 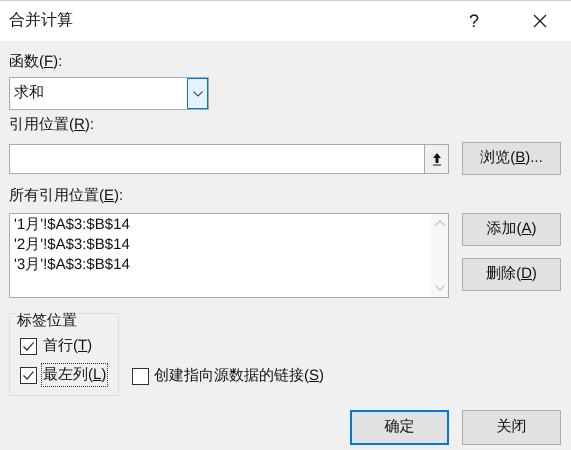 I want to click on reference-label: 引用位置(R):, so click(x=52, y=125).